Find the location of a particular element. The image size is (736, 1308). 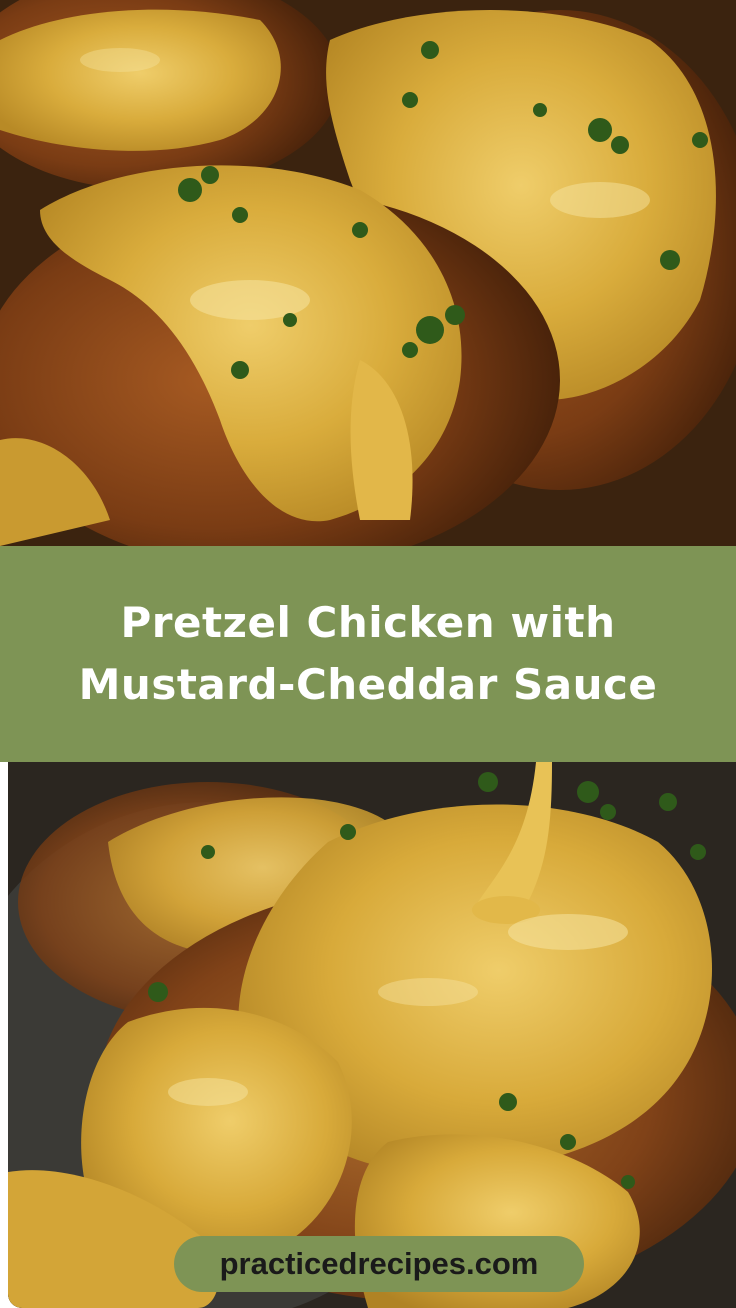

recipe-title-line-1: Pretzel Chicken with is located at coordinates (368, 622).